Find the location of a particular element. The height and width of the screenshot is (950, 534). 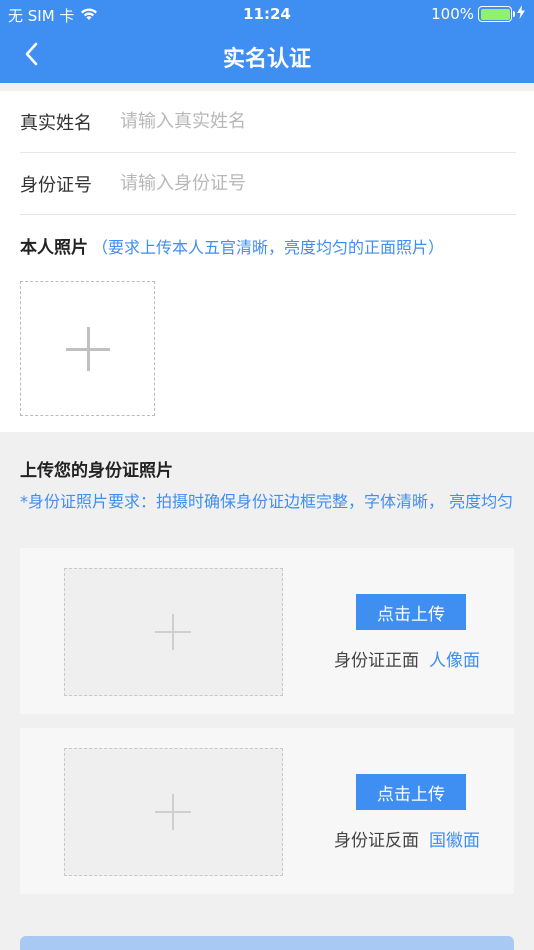

battery-icon is located at coordinates (496, 14).